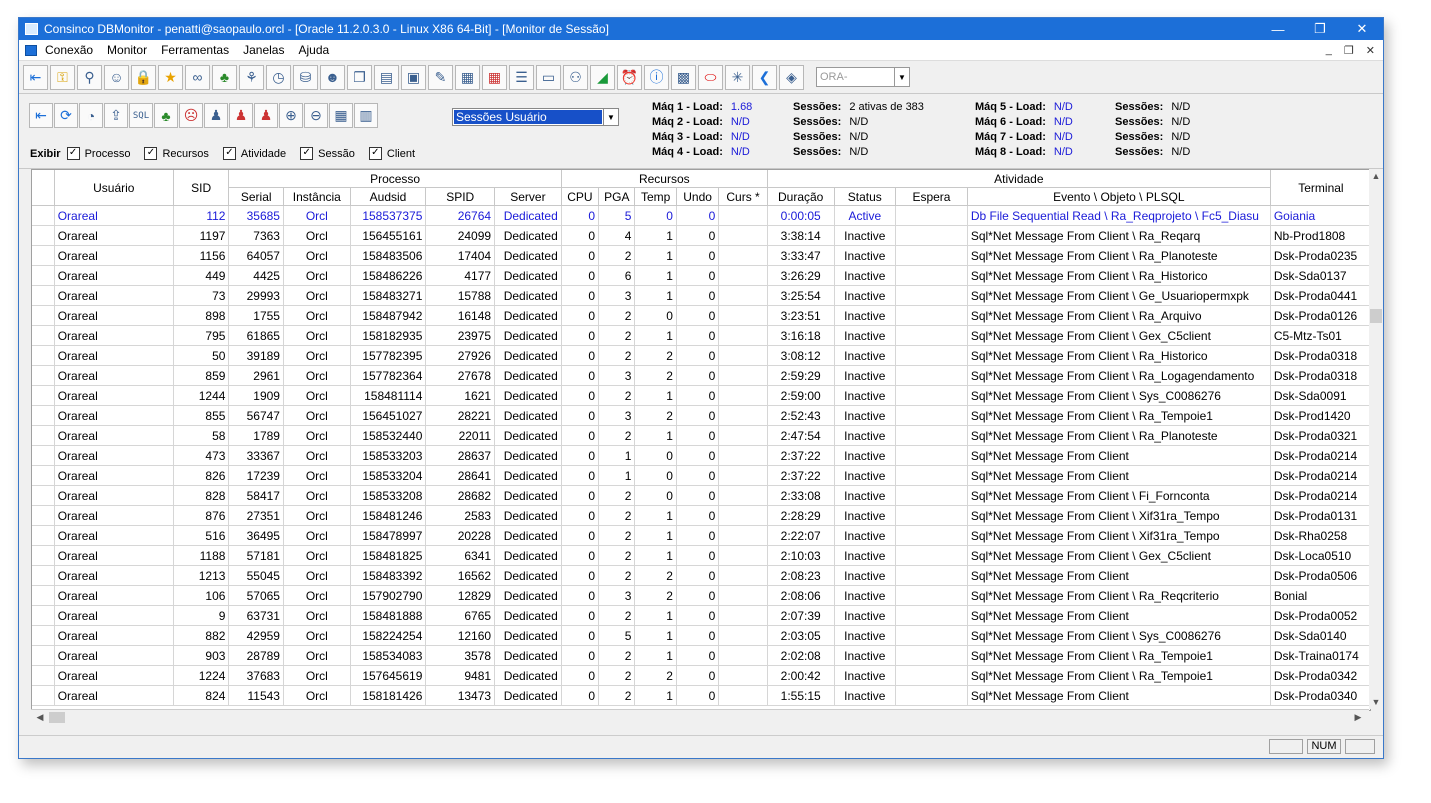 The width and height of the screenshot is (1431, 803). I want to click on key-gray-button: ⚲, so click(89, 77).